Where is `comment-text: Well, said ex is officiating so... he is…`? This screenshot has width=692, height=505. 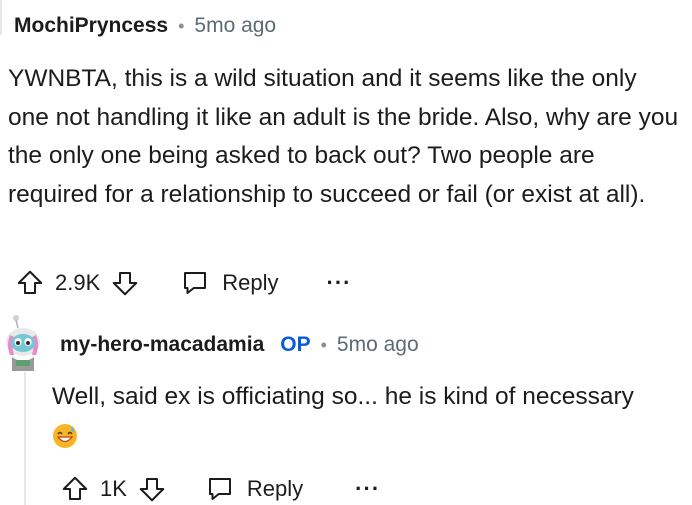 comment-text: Well, said ex is officiating so... he is… is located at coordinates (343, 396).